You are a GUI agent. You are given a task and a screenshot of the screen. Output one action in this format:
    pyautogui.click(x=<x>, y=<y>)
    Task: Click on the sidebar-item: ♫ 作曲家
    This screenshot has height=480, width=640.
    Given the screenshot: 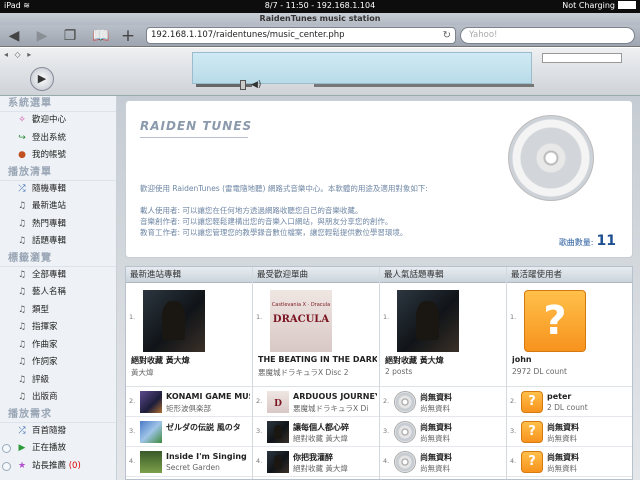 What is the action you would take?
    pyautogui.click(x=58, y=346)
    